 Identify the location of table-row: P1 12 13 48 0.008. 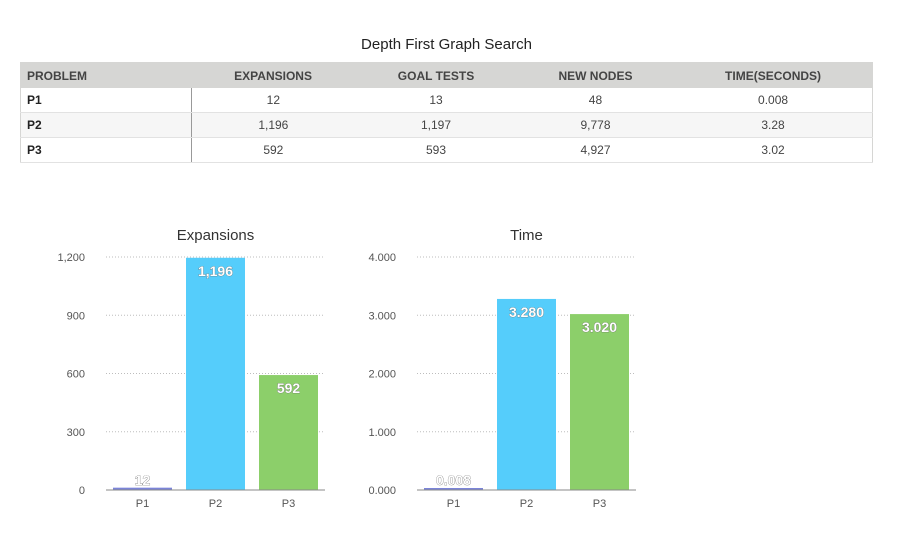
(446, 100).